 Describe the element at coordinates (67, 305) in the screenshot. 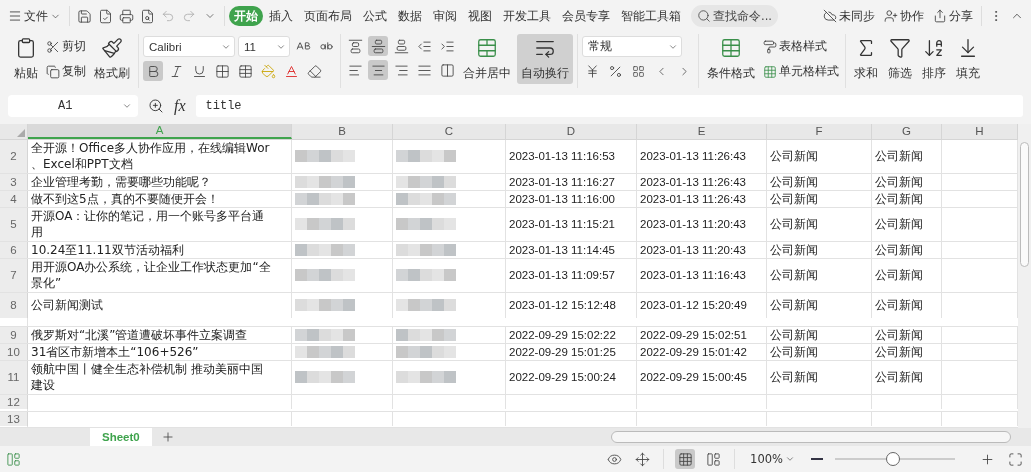

I see `table-cell-text: 公司新闻测试` at that location.